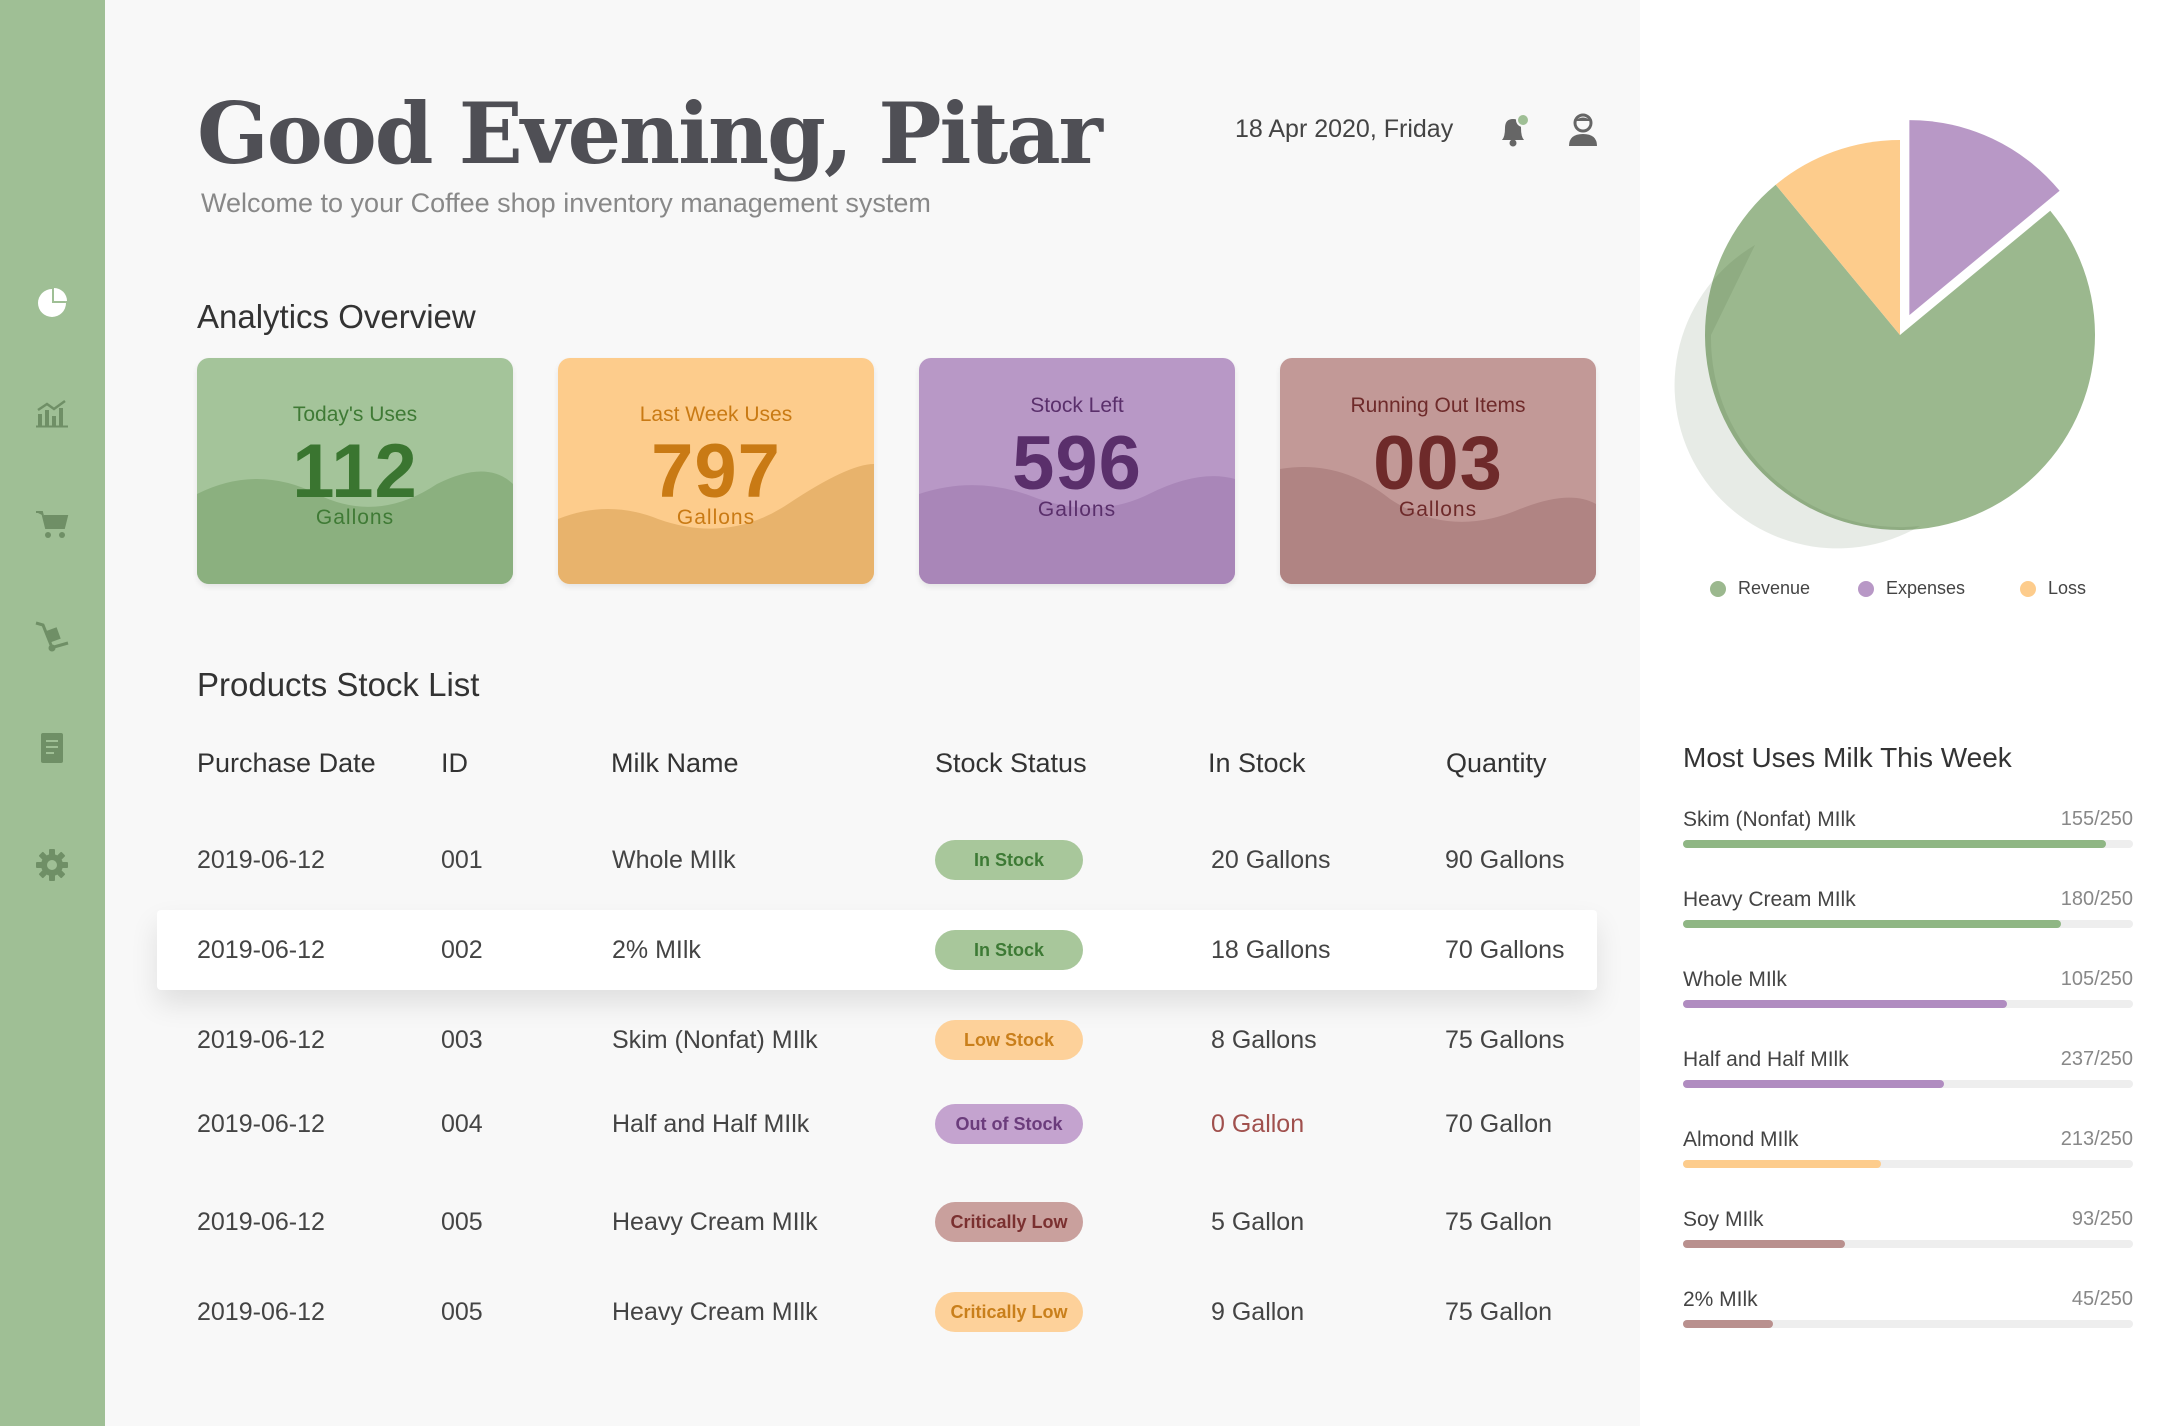 The image size is (2161, 1426). Describe the element at coordinates (1271, 860) in the screenshot. I see `cell-in-stock: 20 Gallons` at that location.